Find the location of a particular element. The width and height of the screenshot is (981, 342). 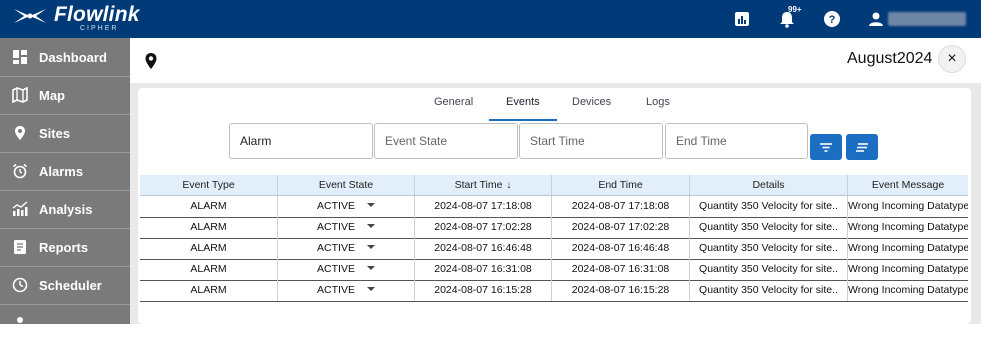

column-header-event-type: Event Type is located at coordinates (208, 185).